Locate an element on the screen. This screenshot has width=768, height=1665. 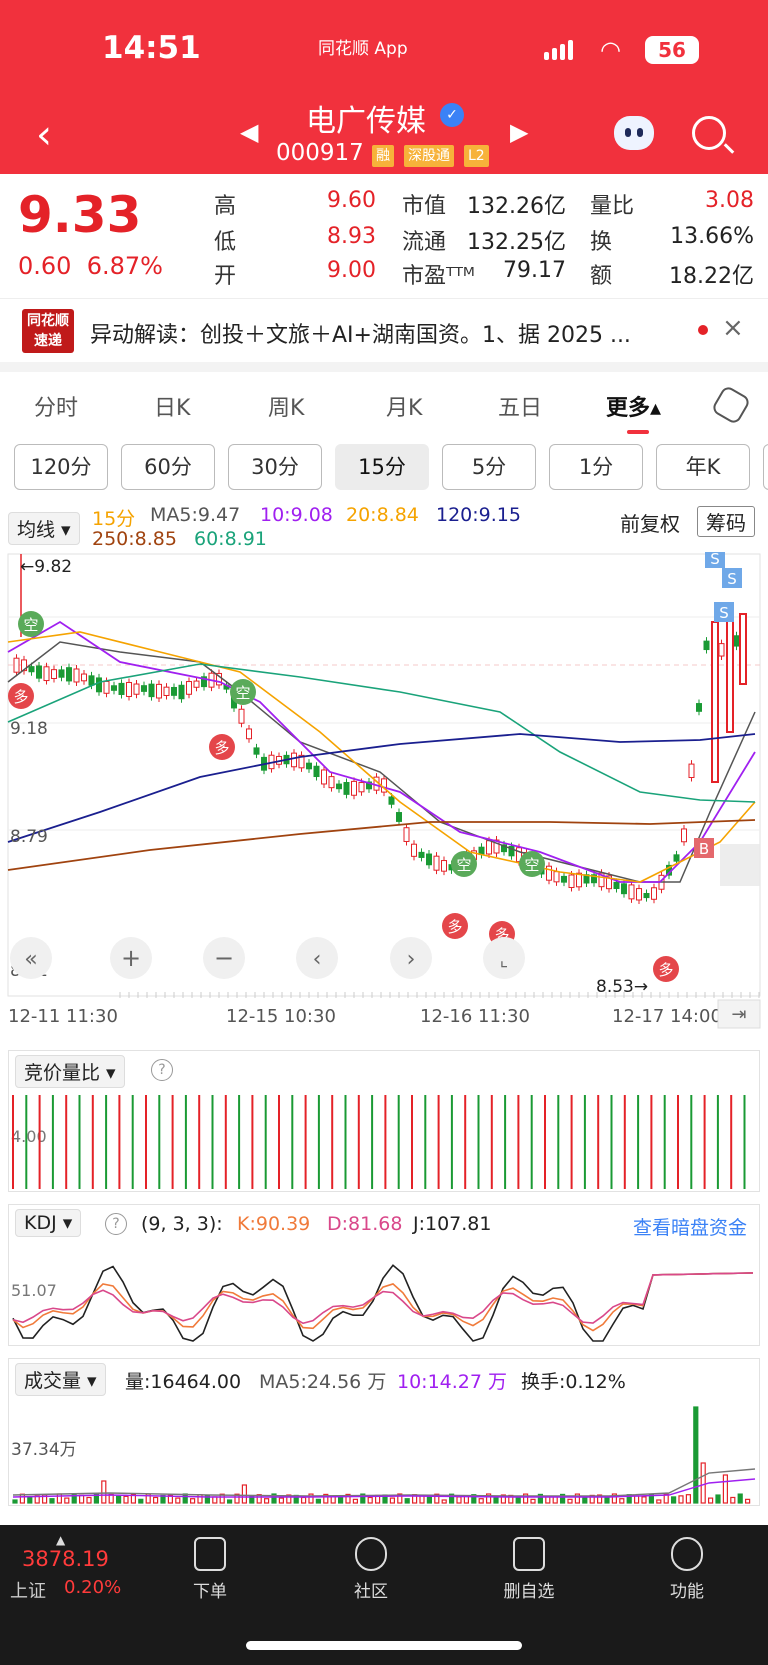
fast-back-icon: « is located at coordinates (31, 958).